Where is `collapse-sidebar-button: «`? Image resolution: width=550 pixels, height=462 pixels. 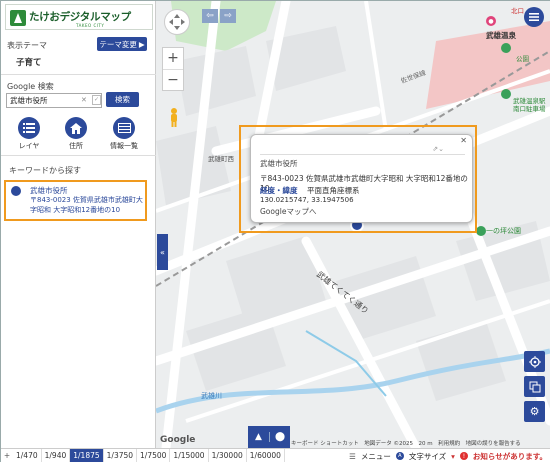 collapse-sidebar-button: « is located at coordinates (162, 252).